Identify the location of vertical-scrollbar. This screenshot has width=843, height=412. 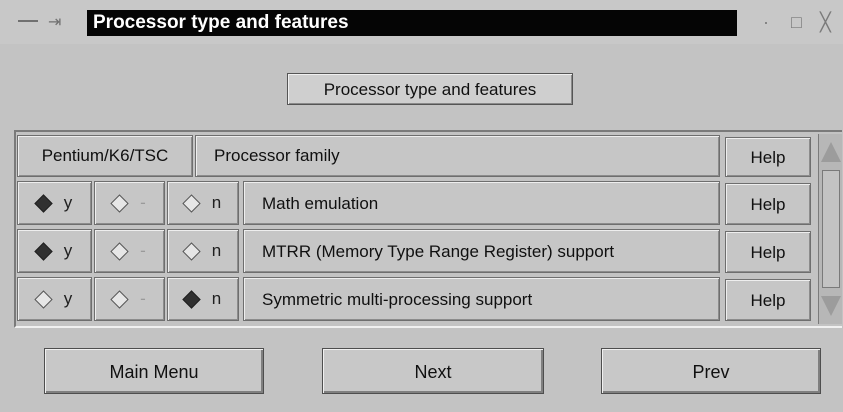
(830, 229).